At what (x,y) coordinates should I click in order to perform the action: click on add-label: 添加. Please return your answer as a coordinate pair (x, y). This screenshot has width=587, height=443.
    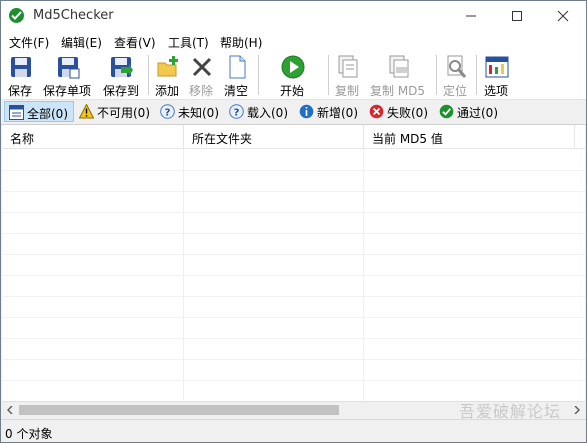
    Looking at the image, I should click on (167, 91).